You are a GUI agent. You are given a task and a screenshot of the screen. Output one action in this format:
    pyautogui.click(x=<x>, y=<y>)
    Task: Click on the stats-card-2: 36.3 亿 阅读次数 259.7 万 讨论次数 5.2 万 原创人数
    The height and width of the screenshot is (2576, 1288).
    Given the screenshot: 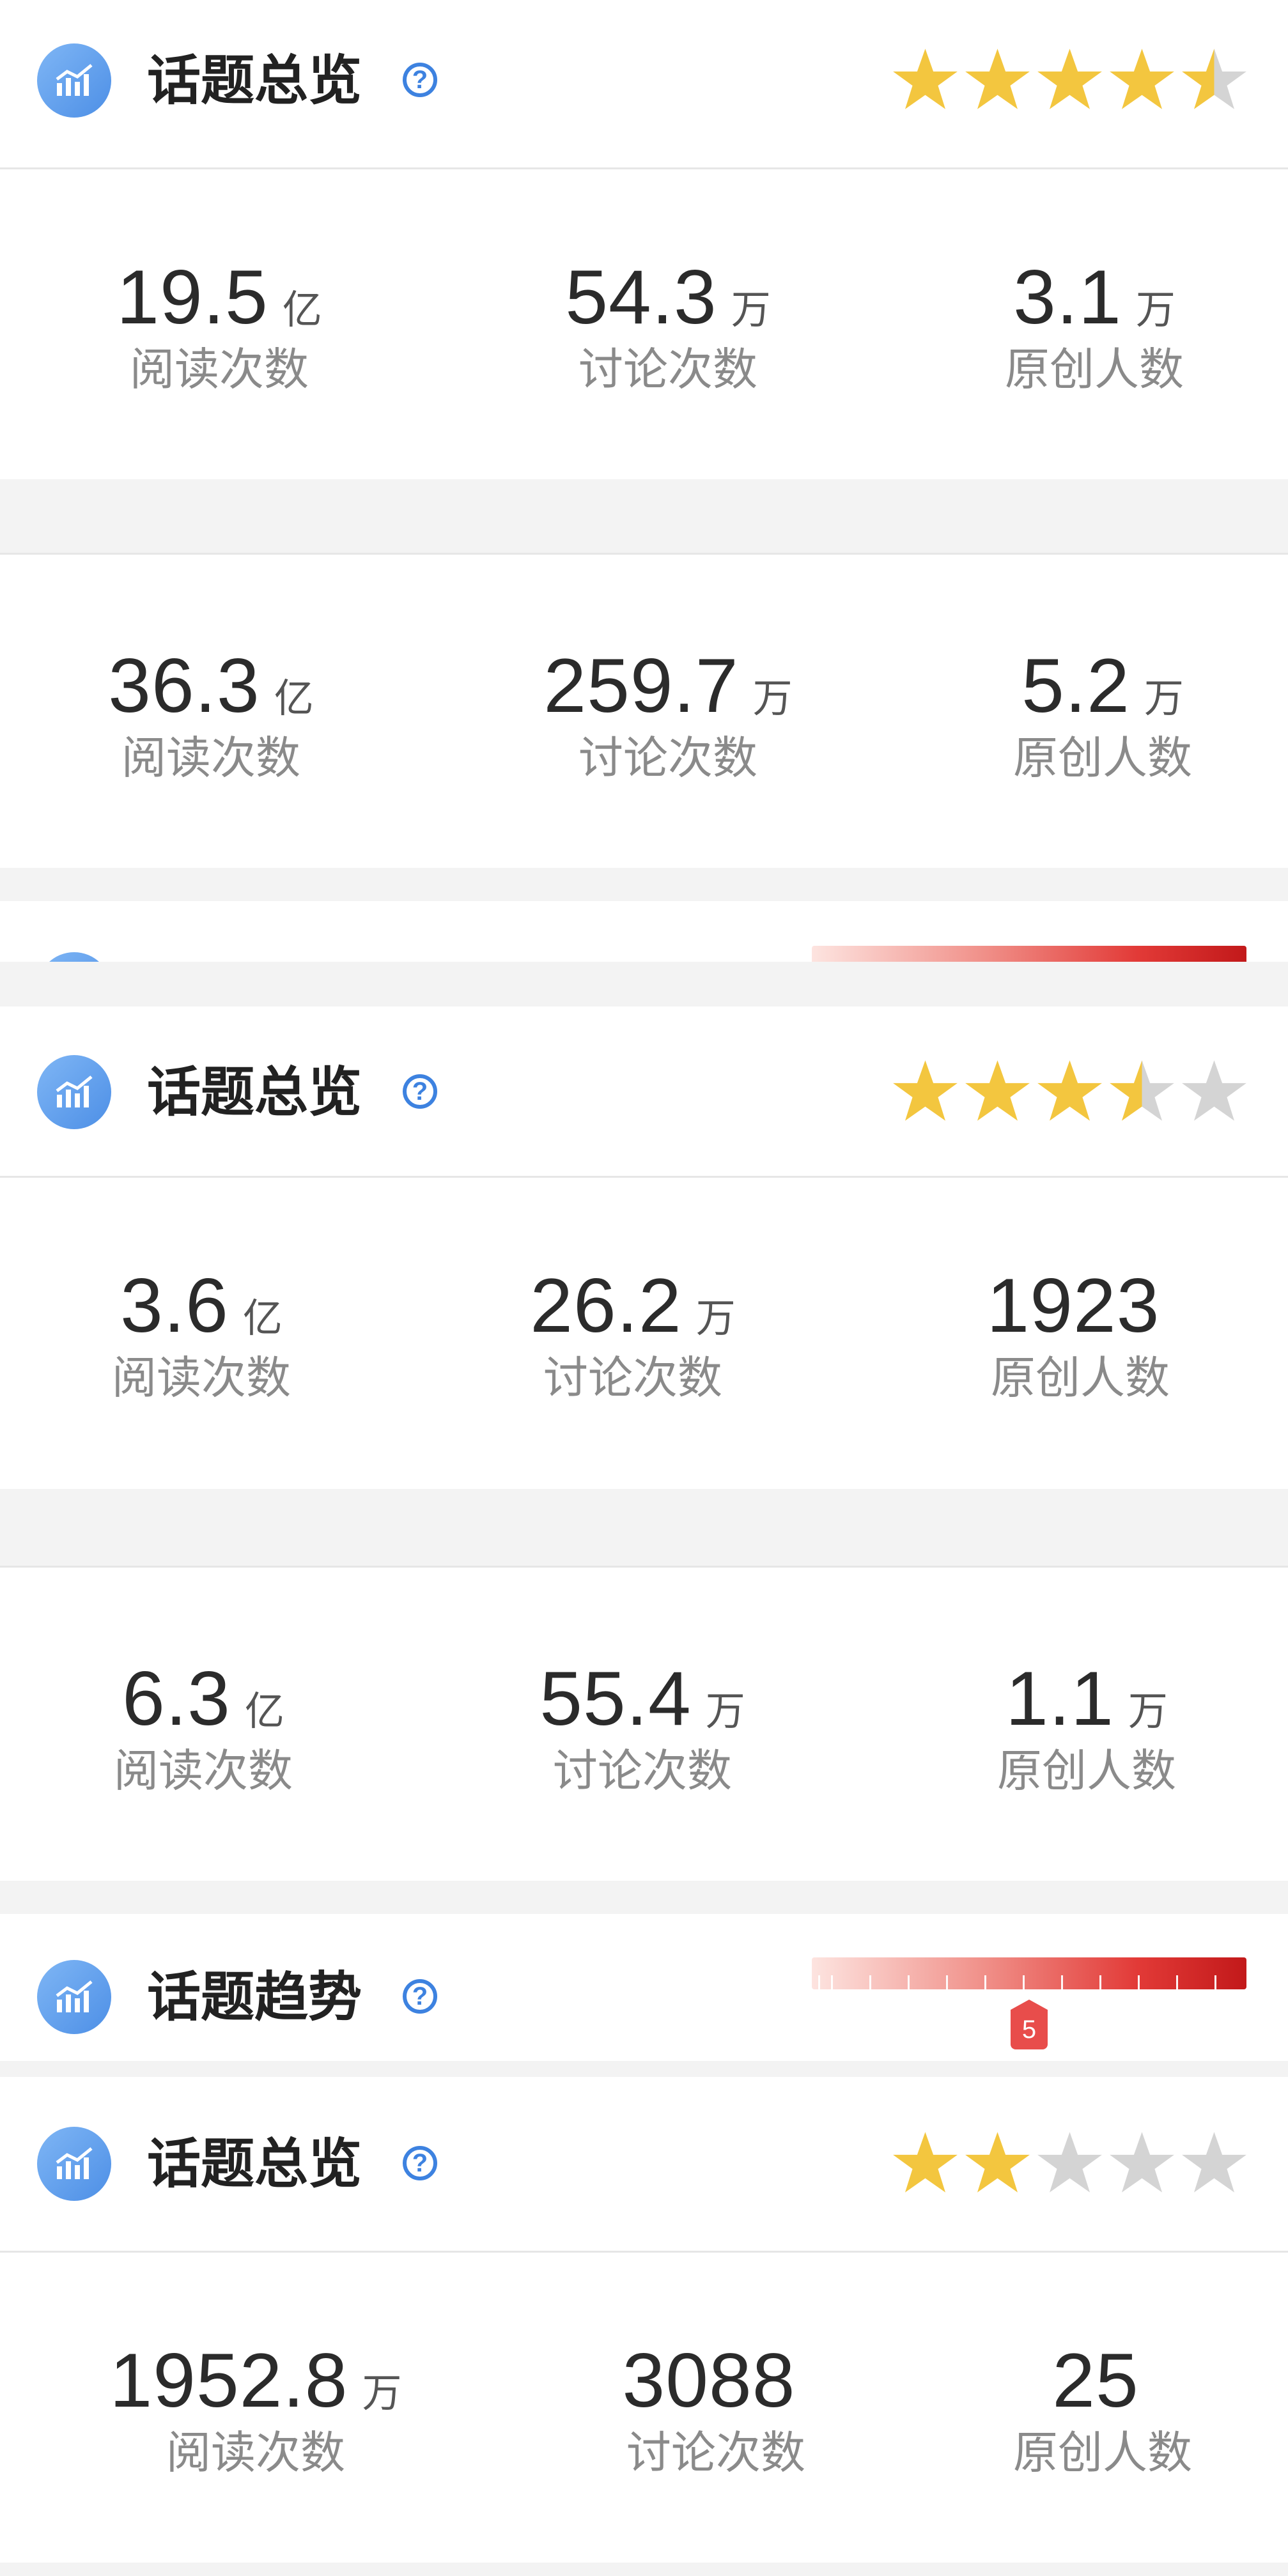 What is the action you would take?
    pyautogui.click(x=644, y=710)
    